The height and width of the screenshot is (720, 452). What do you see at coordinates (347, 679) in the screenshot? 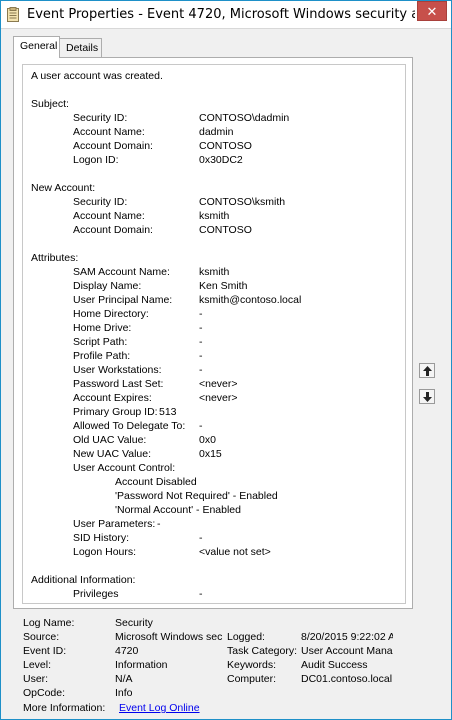
I see `computer-value: DC01.contoso.local` at bounding box center [347, 679].